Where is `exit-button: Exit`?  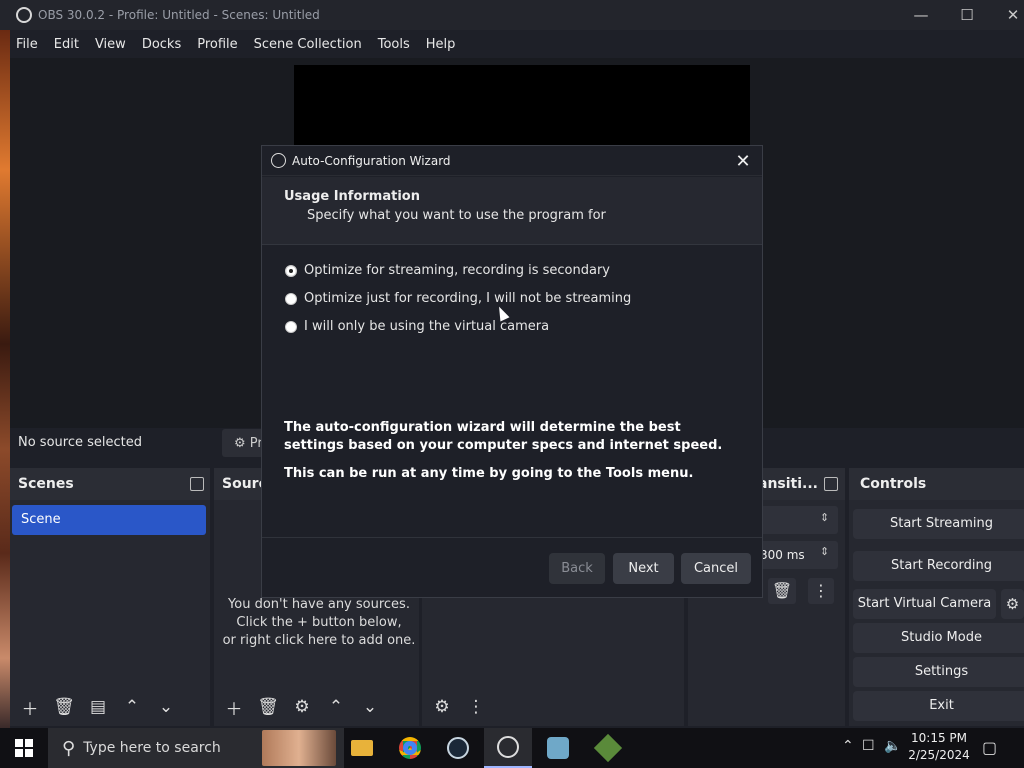 exit-button: Exit is located at coordinates (938, 706).